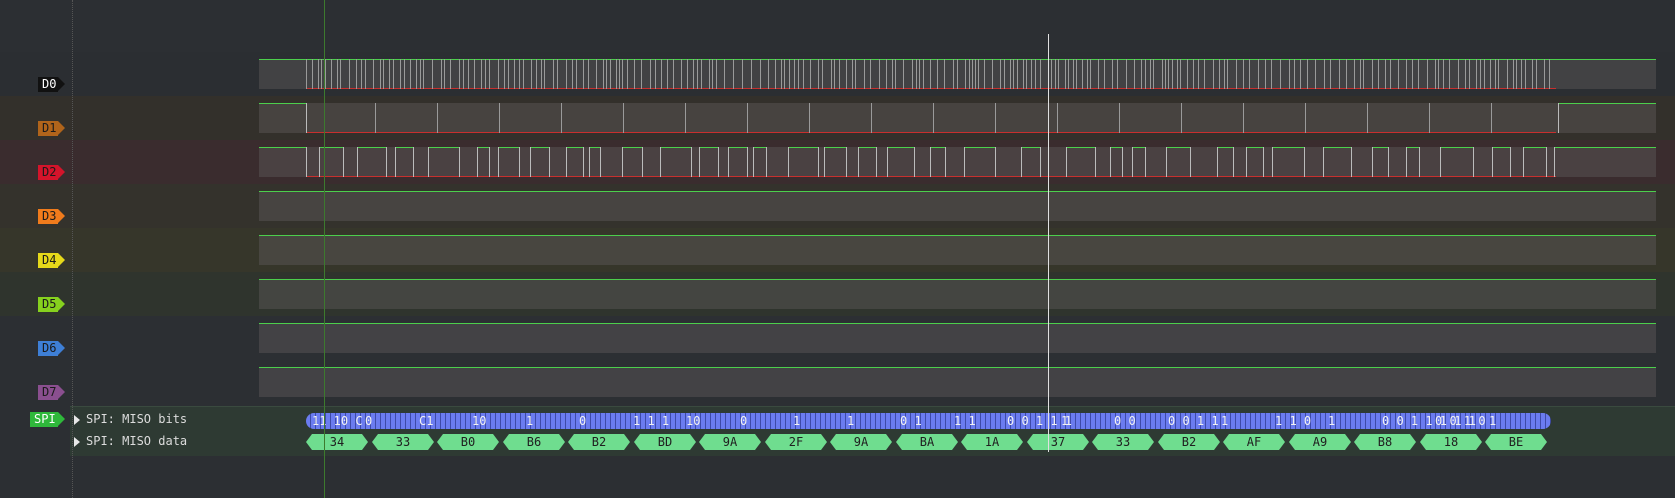  Describe the element at coordinates (52, 260) in the screenshot. I see `channel-badge-d4: D4` at that location.